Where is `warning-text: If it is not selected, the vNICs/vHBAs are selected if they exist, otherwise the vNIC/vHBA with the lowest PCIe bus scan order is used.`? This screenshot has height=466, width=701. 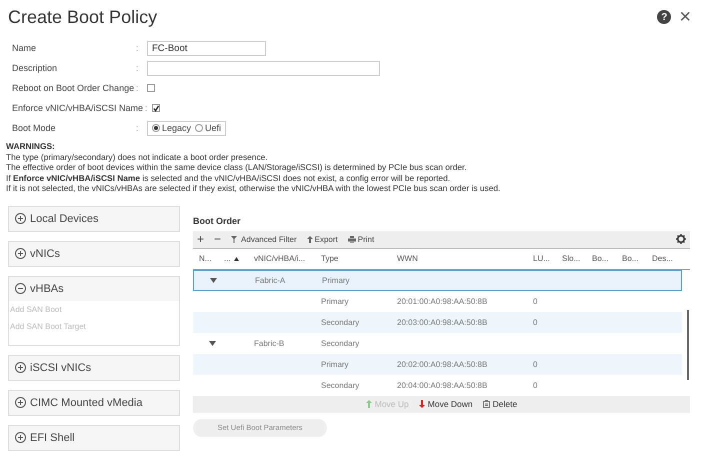
warning-text: If it is not selected, the vNICs/vHBAs are selected if they exist, otherwise the vNIC/vHBA with the lowest PCIe bus scan order is used. is located at coordinates (254, 188).